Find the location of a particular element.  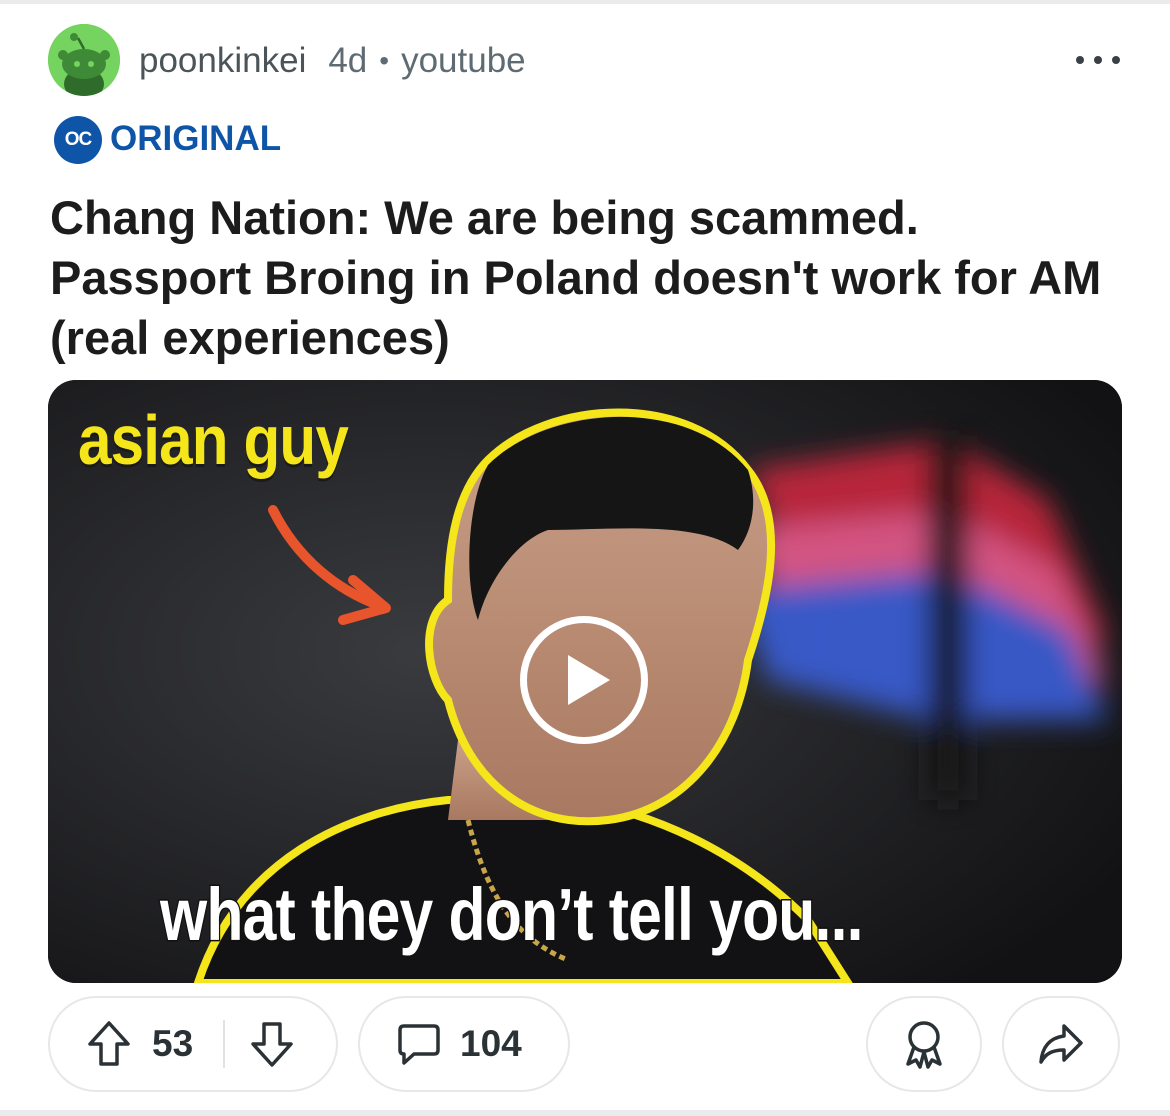

play-icon is located at coordinates (584, 680).